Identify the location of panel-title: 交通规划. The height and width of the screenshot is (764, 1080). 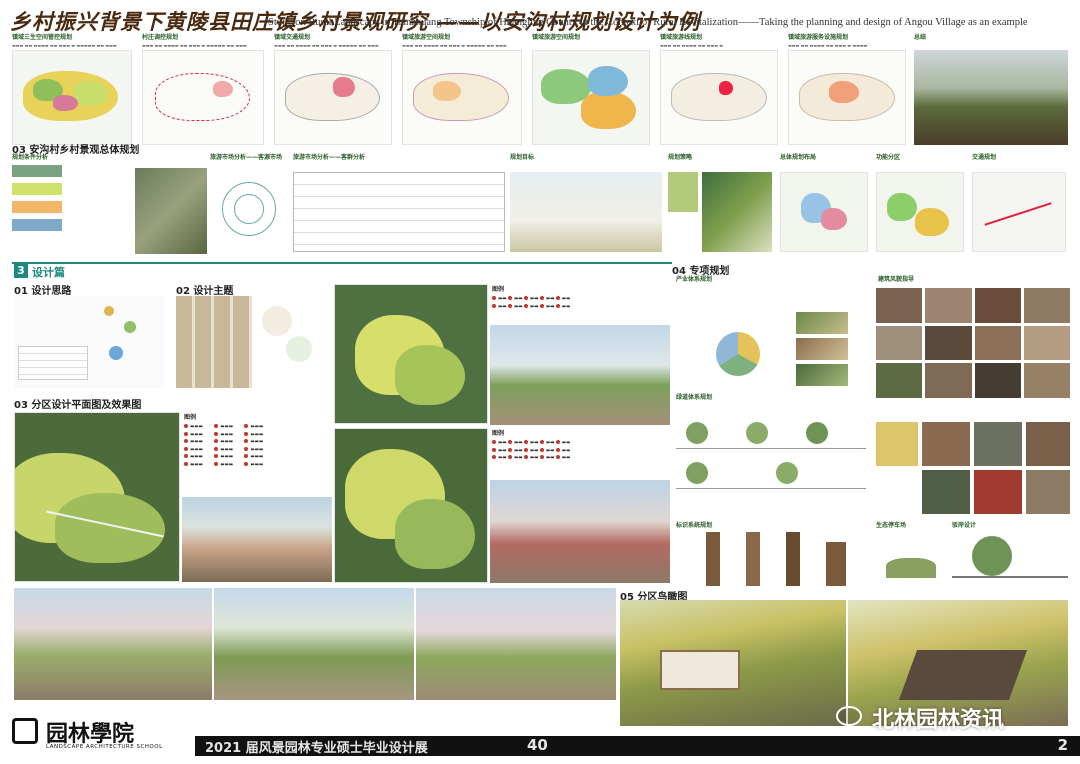
(984, 157).